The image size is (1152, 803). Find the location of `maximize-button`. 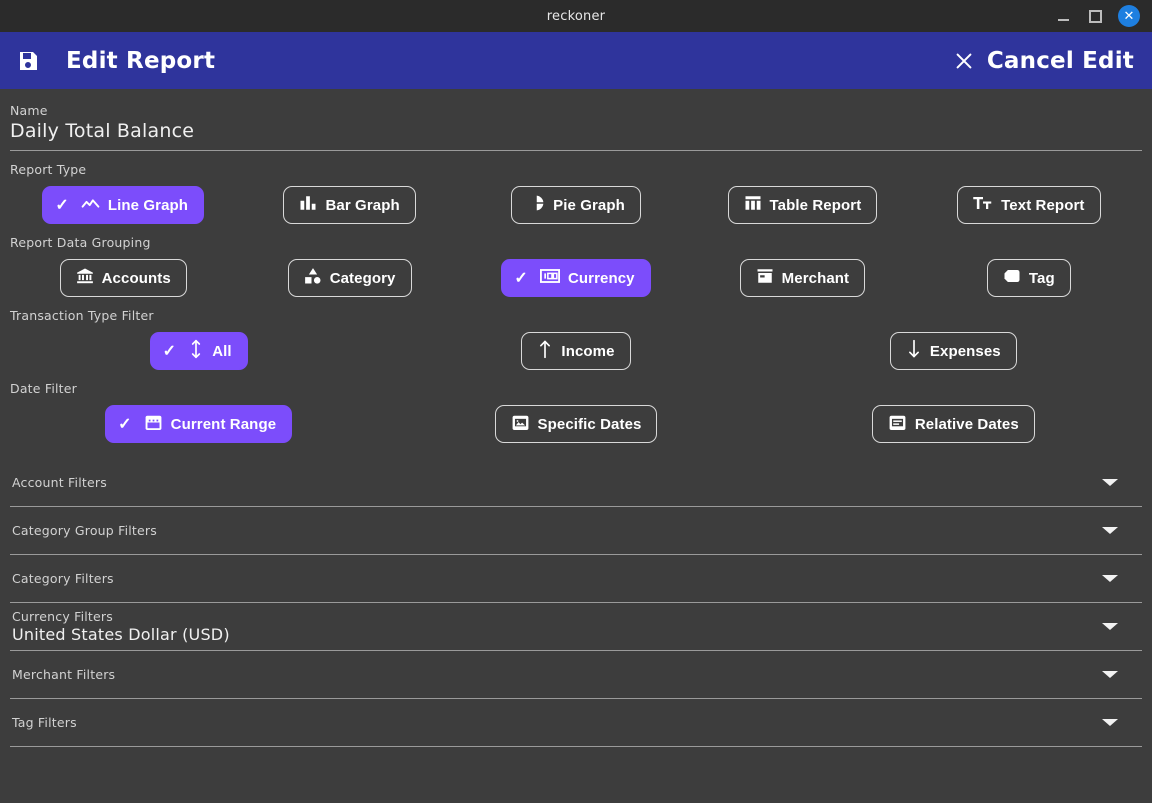

maximize-button is located at coordinates (1095, 16).